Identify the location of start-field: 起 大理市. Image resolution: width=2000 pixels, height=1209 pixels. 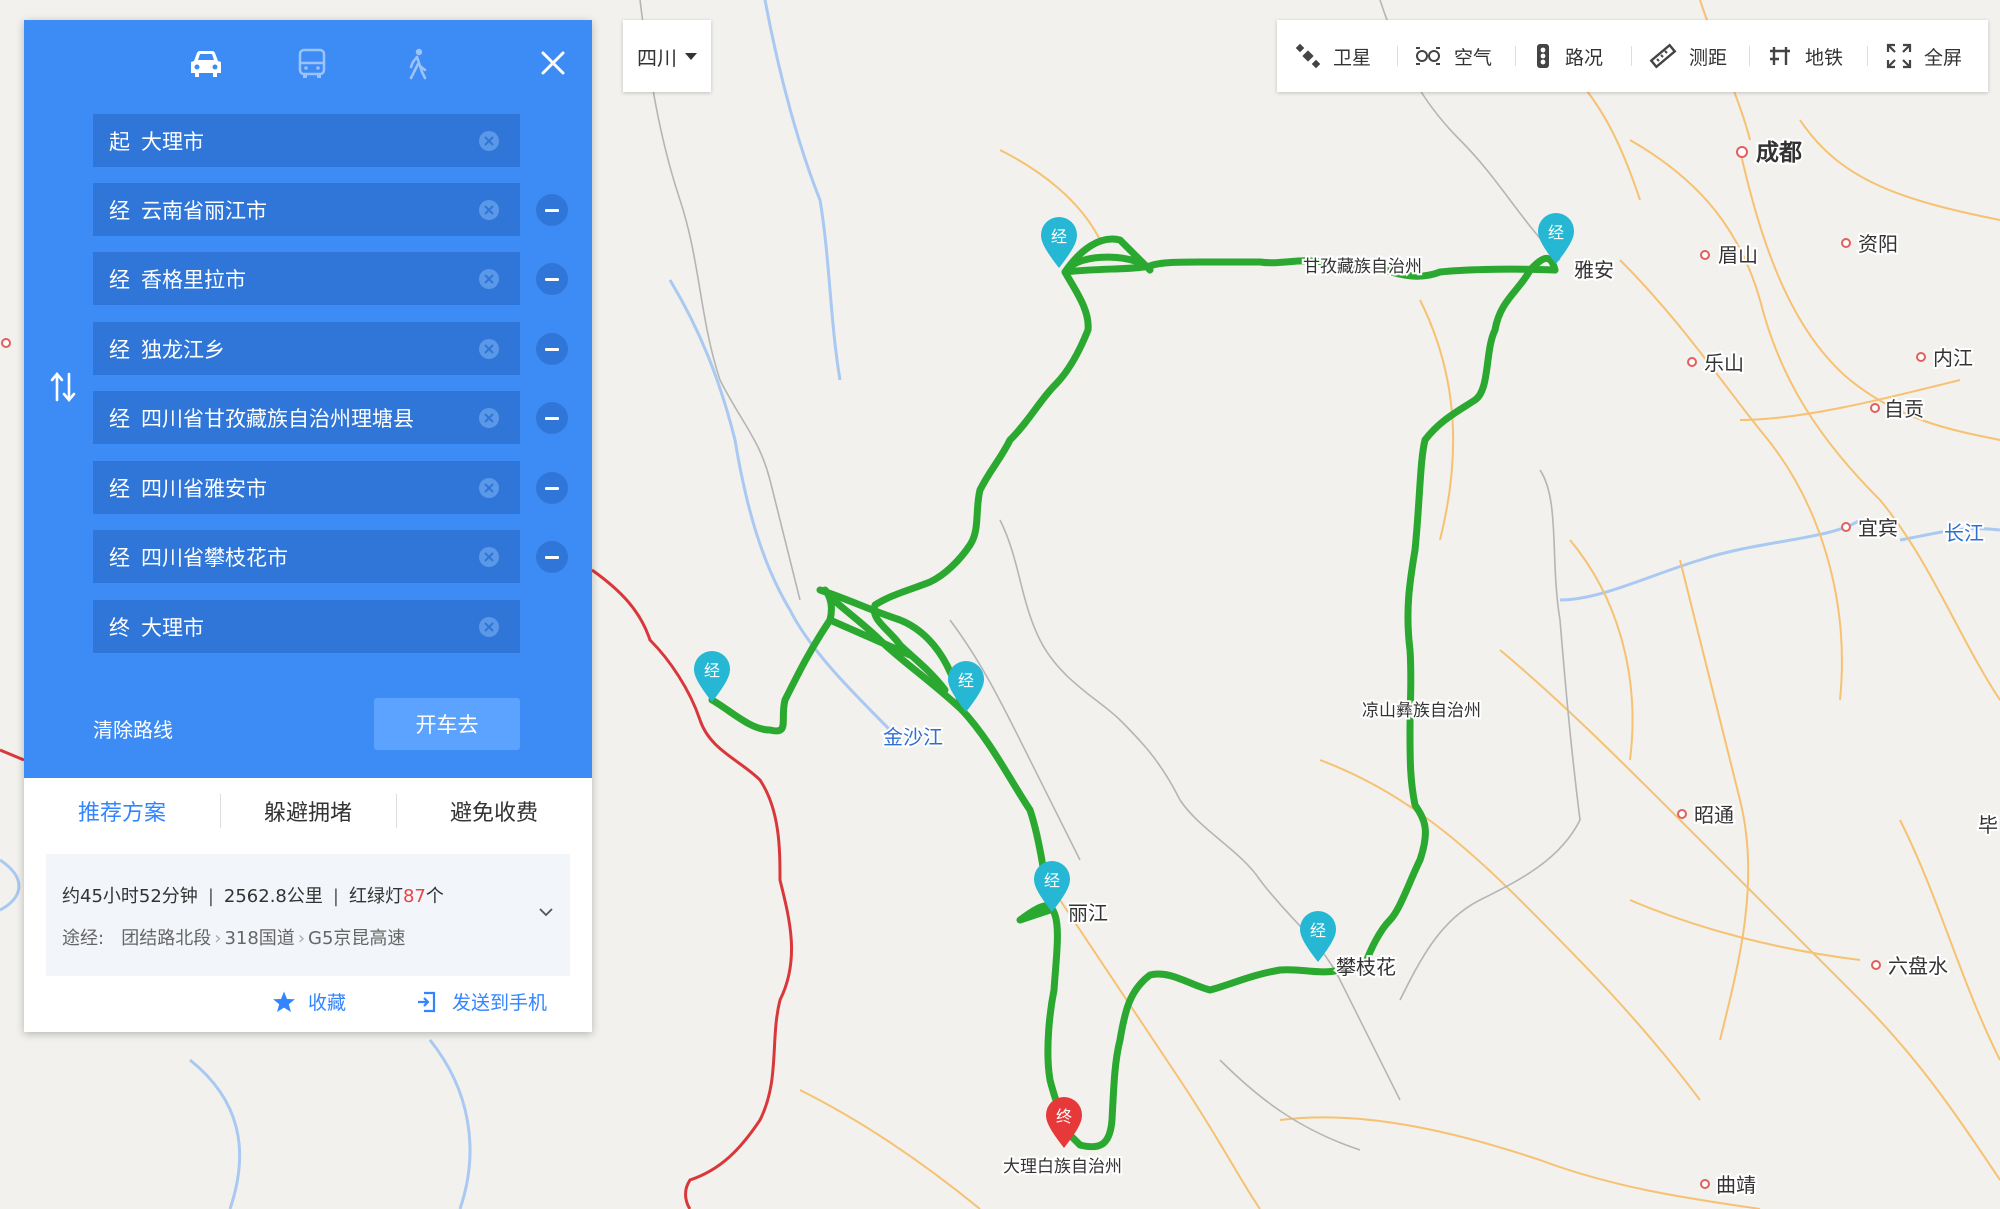
(306, 140).